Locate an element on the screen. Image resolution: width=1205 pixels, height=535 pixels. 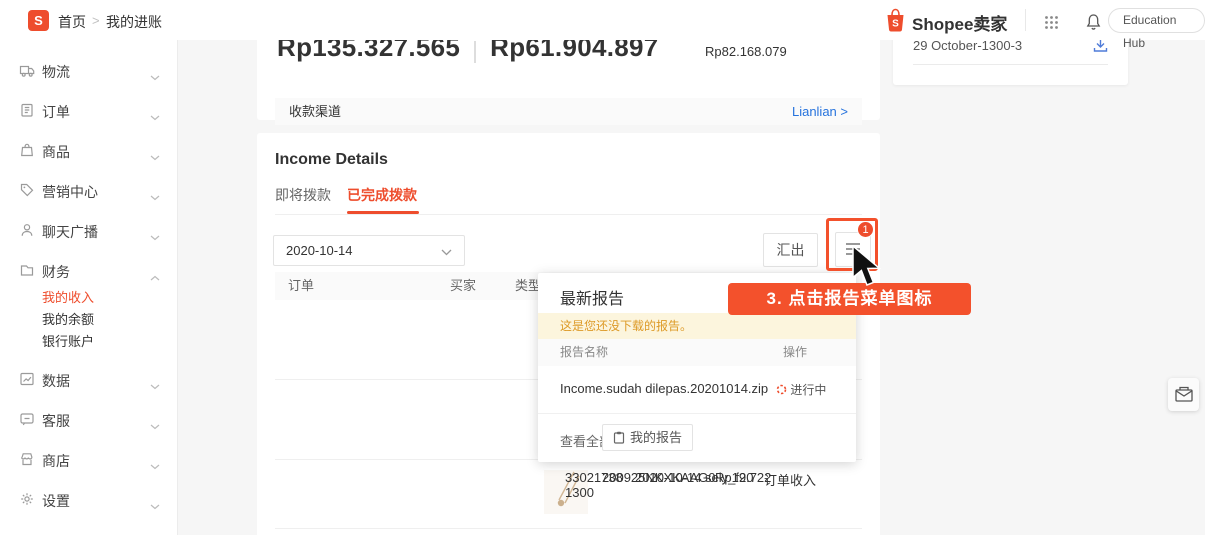
apps-grid-icon is located at coordinates (1051, 22).